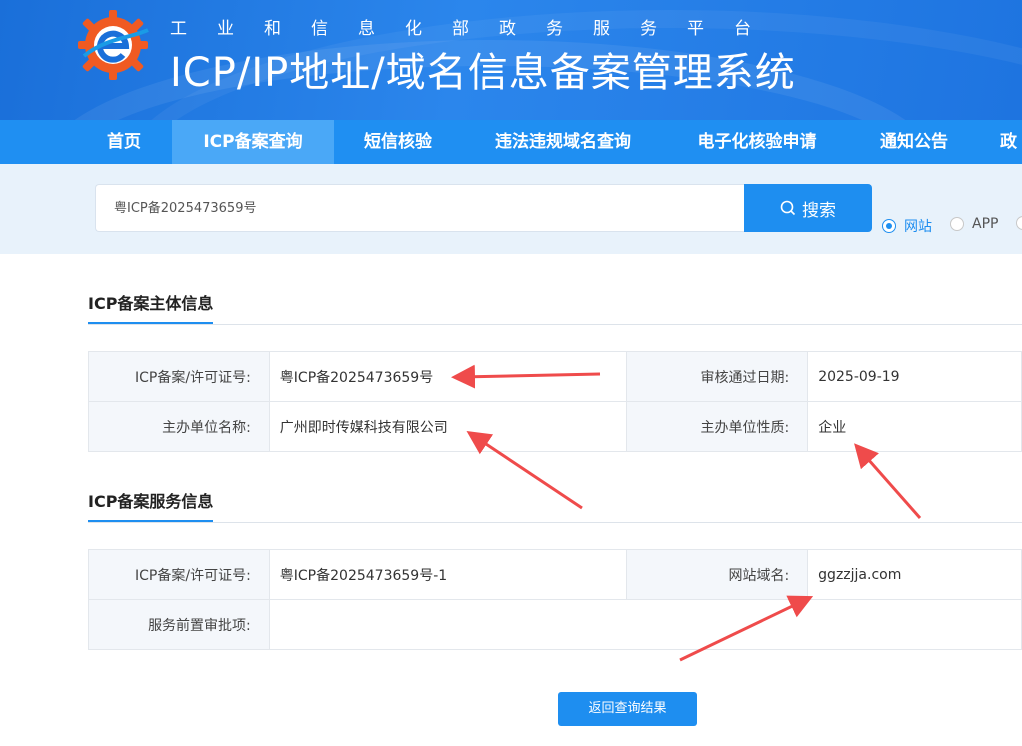 Image resolution: width=1022 pixels, height=746 pixels. Describe the element at coordinates (179, 426) in the screenshot. I see `label-organizer-name: 主办单位名称:` at that location.